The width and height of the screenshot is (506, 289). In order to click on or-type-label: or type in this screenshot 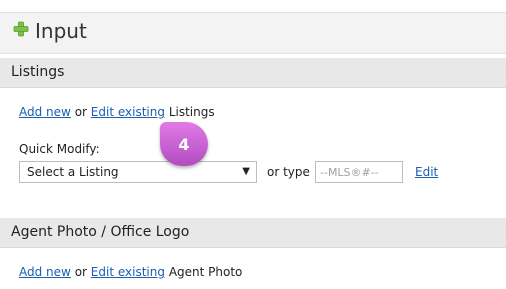, I will do `click(288, 172)`.